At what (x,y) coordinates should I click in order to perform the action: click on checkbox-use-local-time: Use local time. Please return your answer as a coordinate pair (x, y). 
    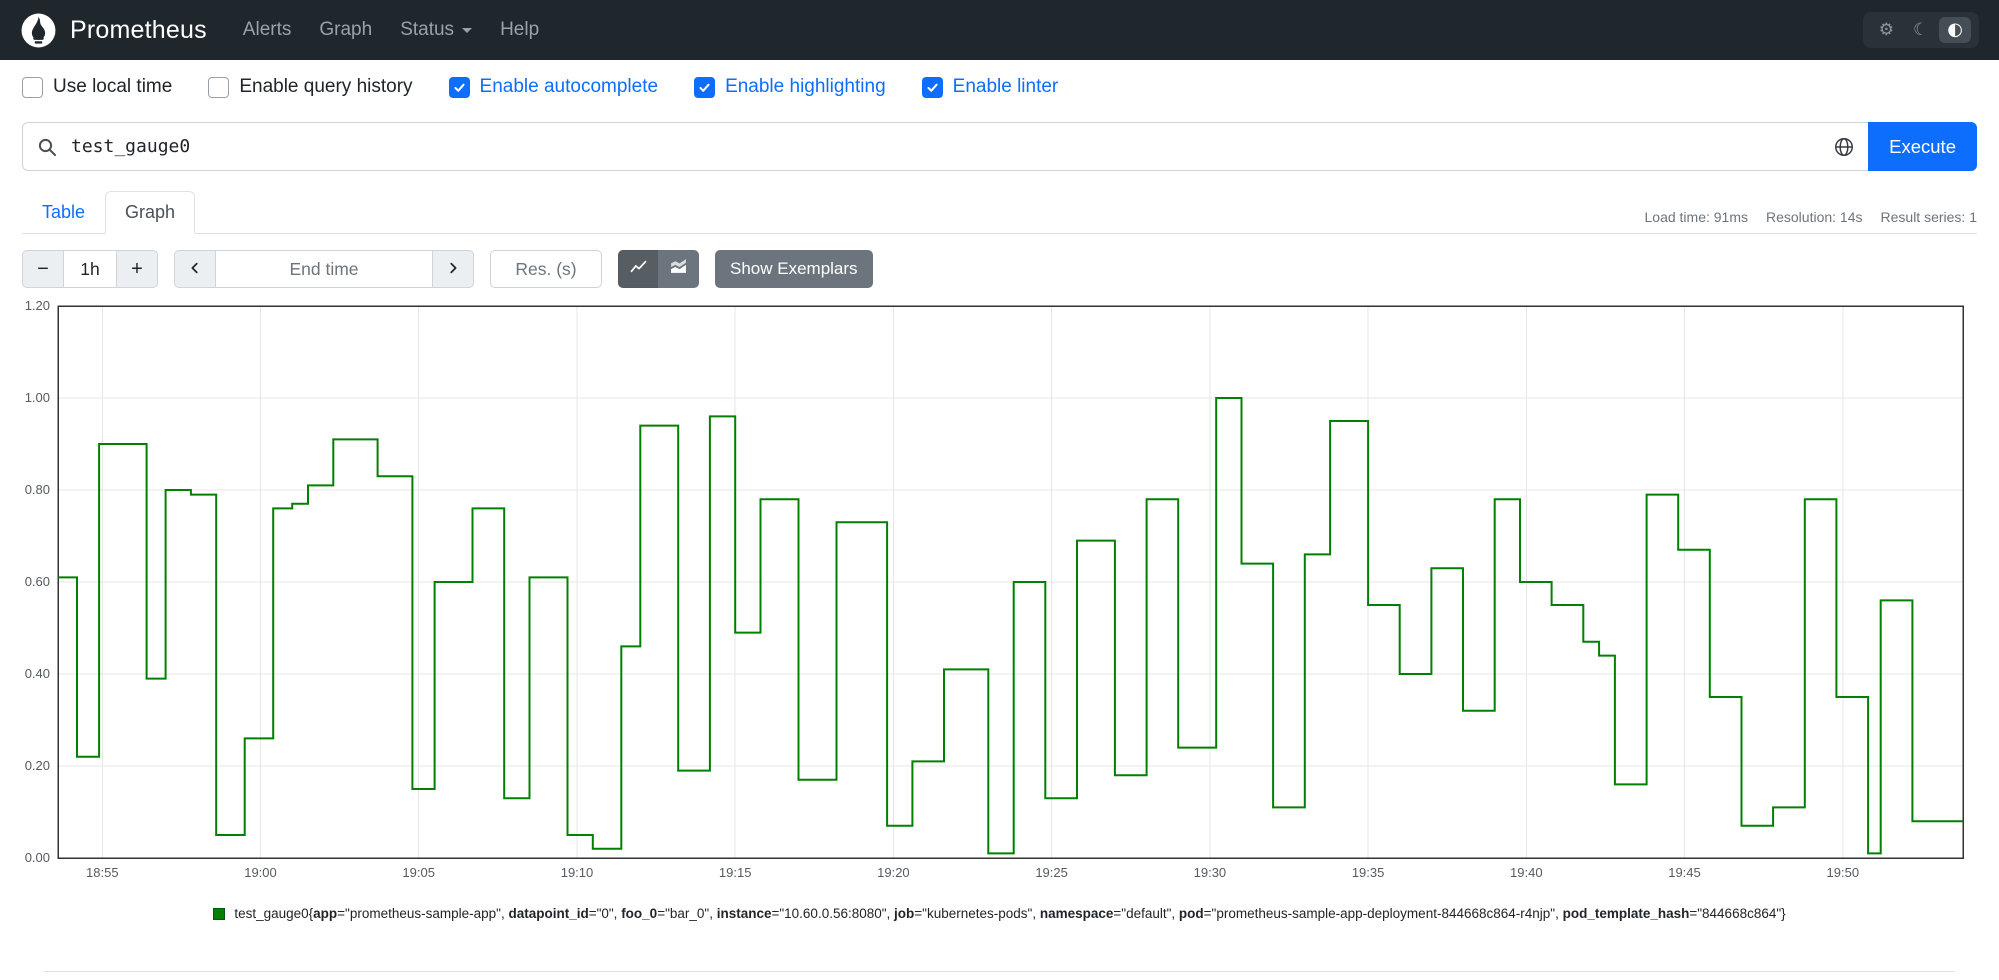
    Looking at the image, I should click on (97, 87).